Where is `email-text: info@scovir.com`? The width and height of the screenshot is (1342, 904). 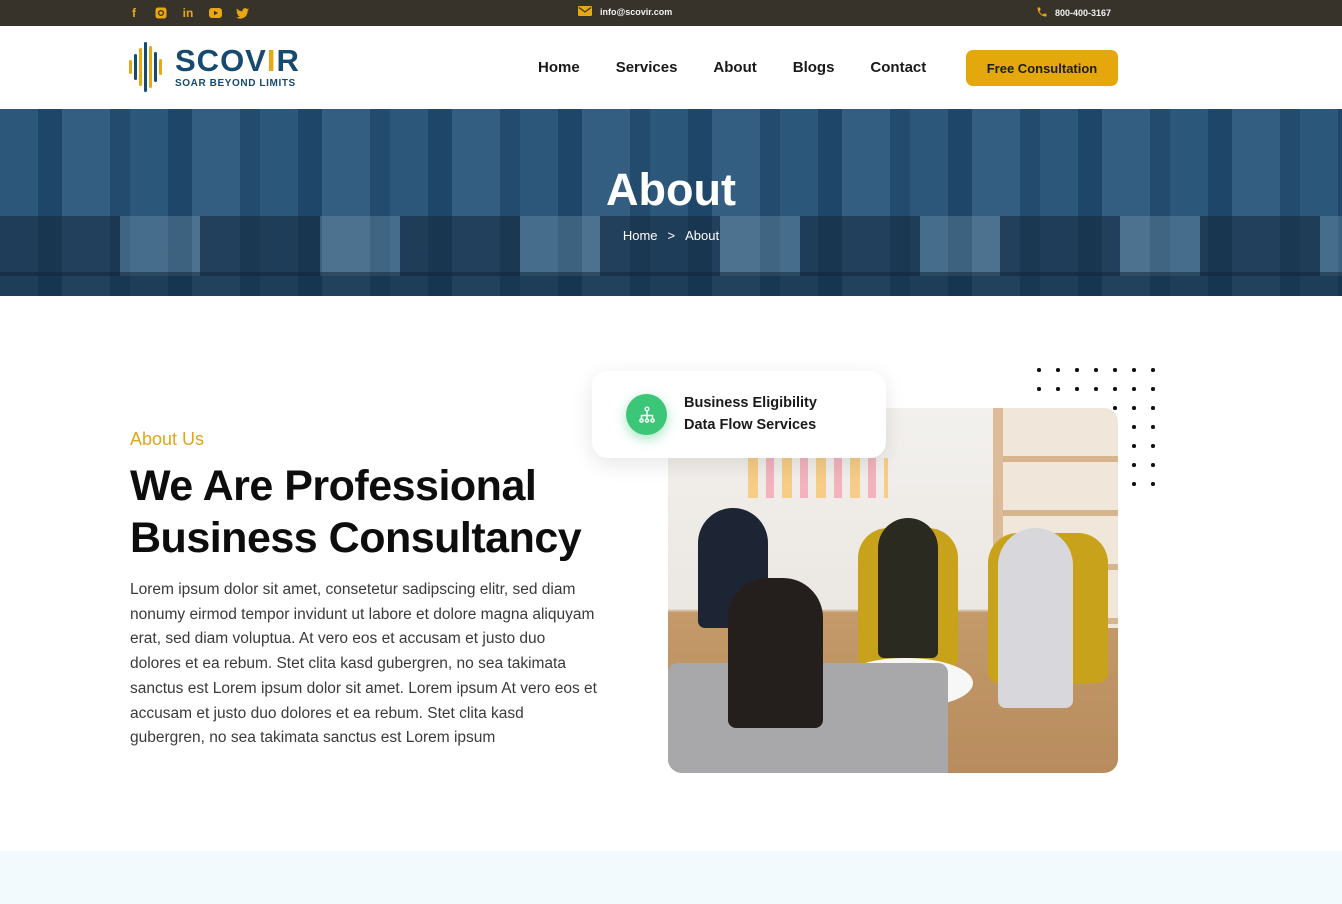 email-text: info@scovir.com is located at coordinates (636, 12).